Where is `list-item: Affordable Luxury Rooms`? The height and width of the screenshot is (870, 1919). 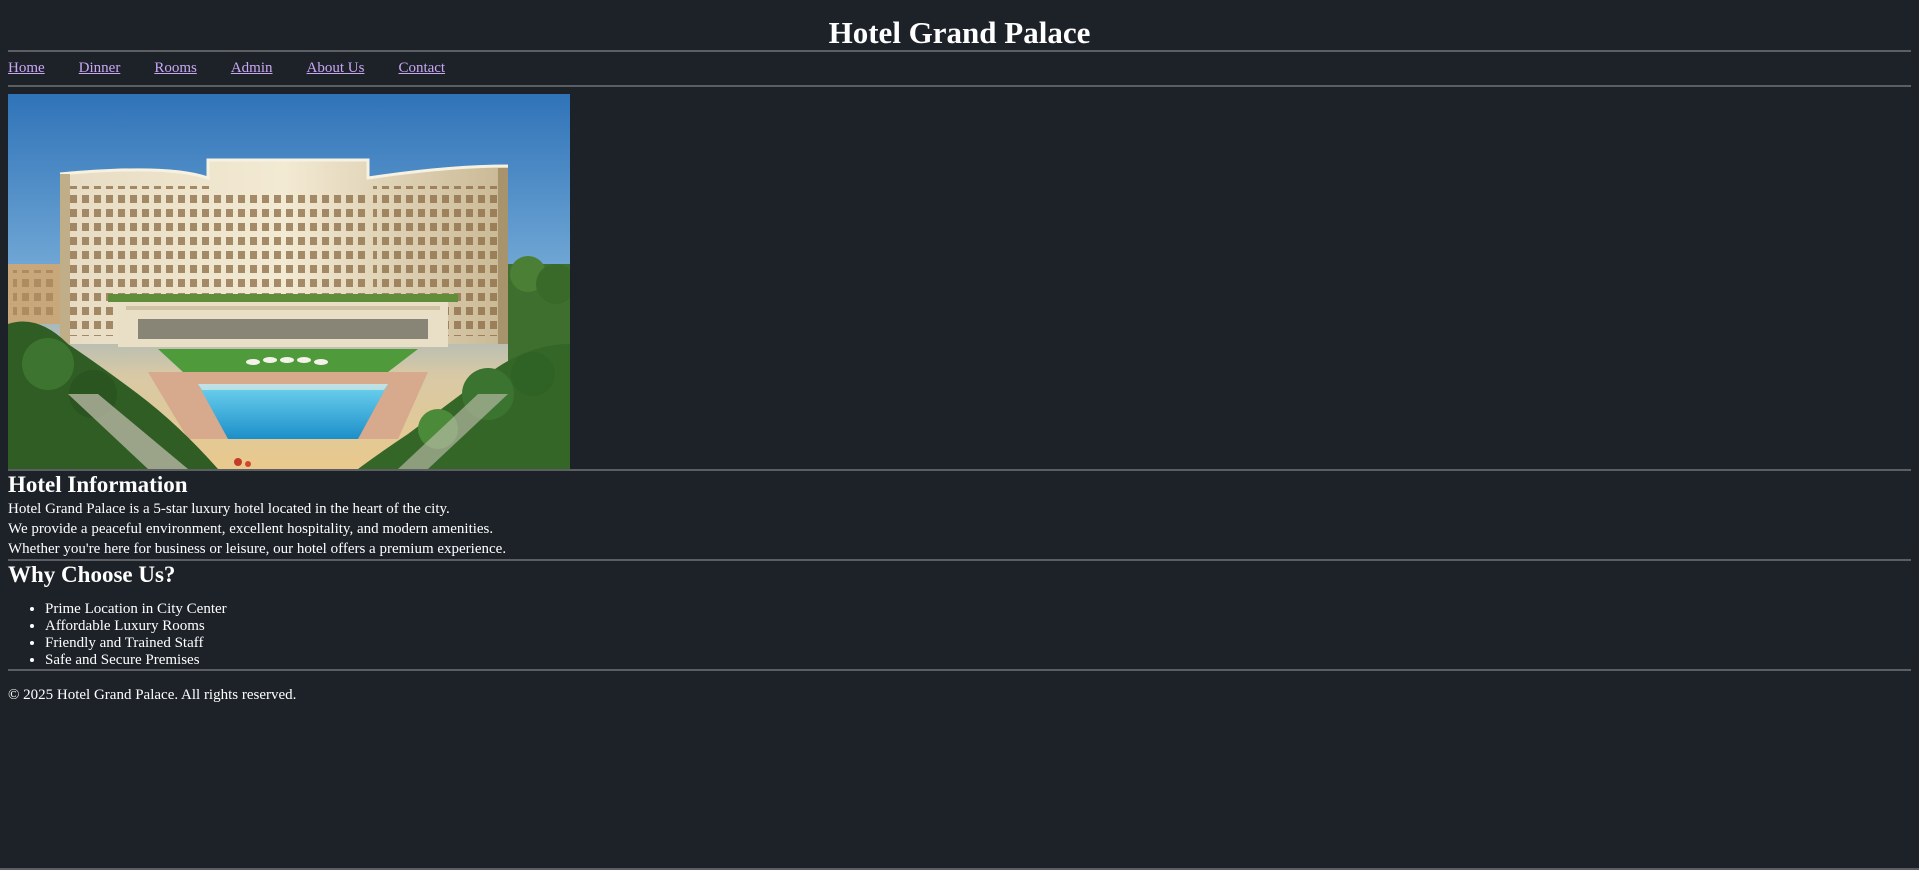 list-item: Affordable Luxury Rooms is located at coordinates (978, 626).